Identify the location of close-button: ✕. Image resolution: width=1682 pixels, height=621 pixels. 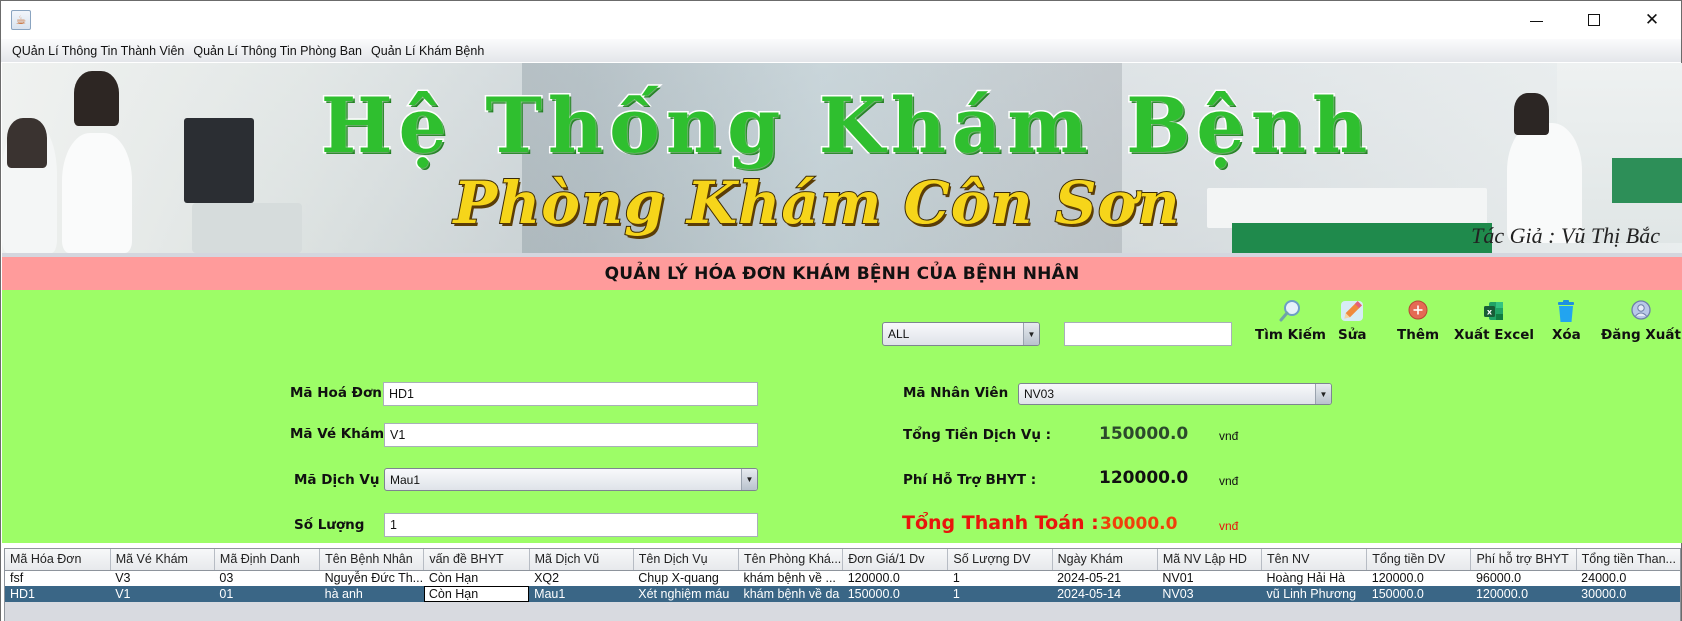
(1652, 20).